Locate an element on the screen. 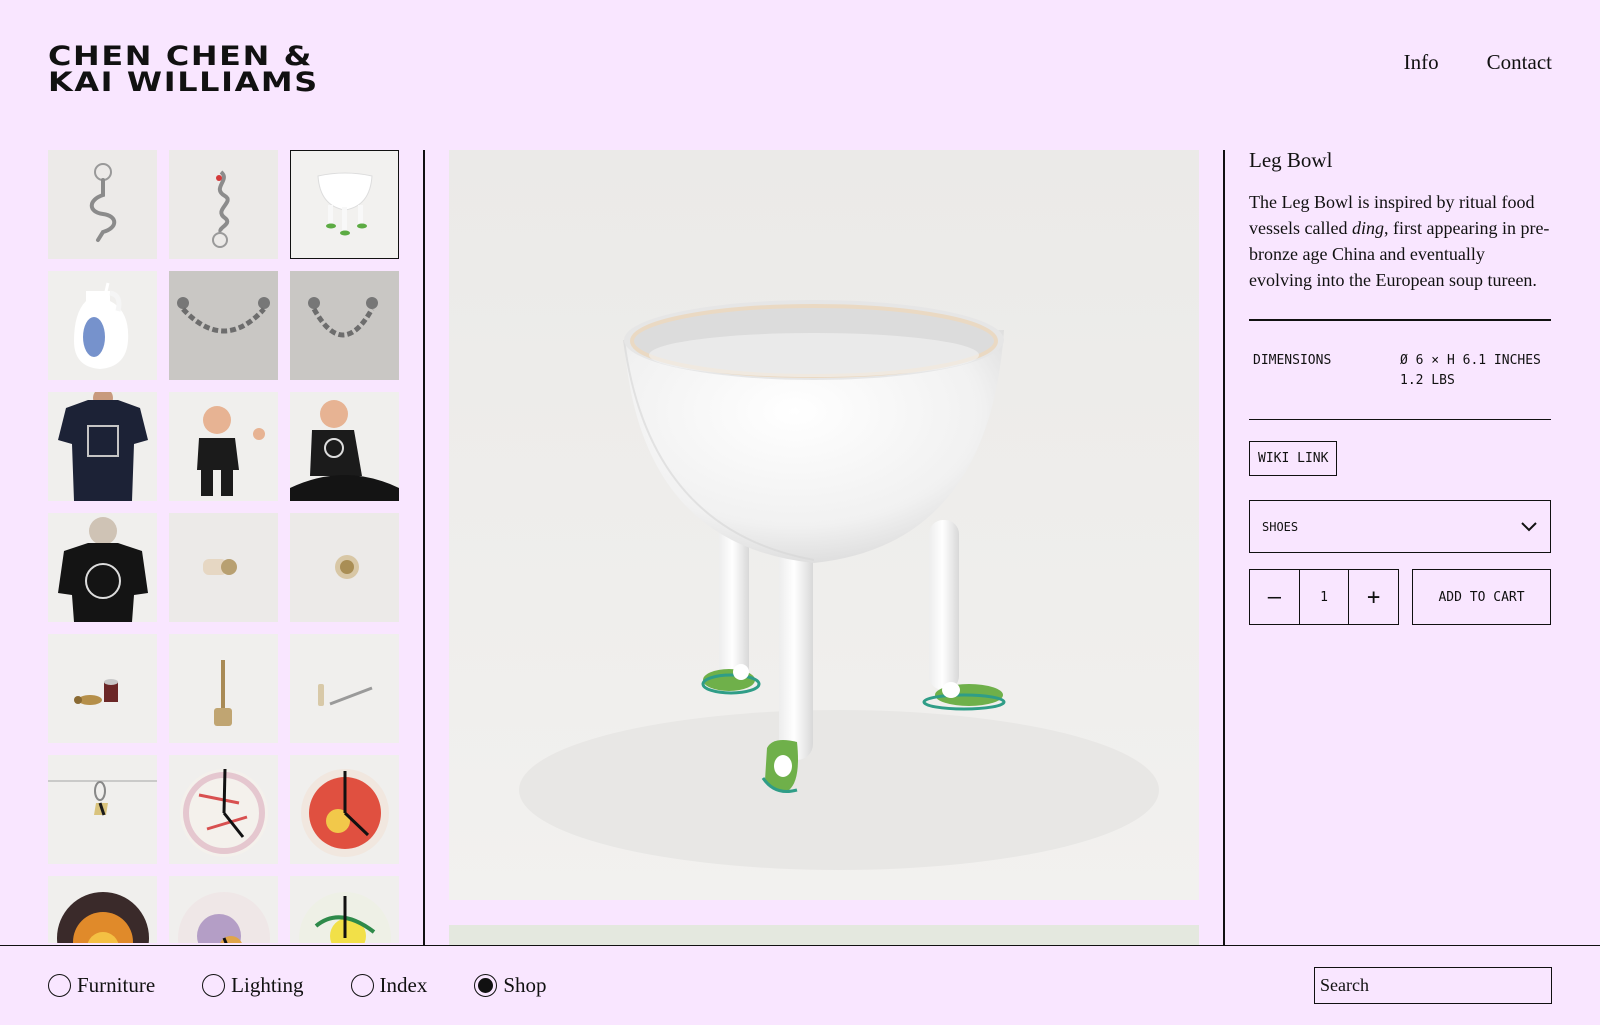 Image resolution: width=1600 pixels, height=1025 pixels. thumbnail-wire-keychain is located at coordinates (102, 809).